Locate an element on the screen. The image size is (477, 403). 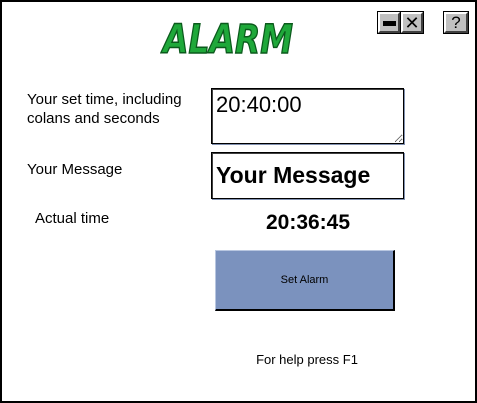
help-button: ? is located at coordinates (456, 22).